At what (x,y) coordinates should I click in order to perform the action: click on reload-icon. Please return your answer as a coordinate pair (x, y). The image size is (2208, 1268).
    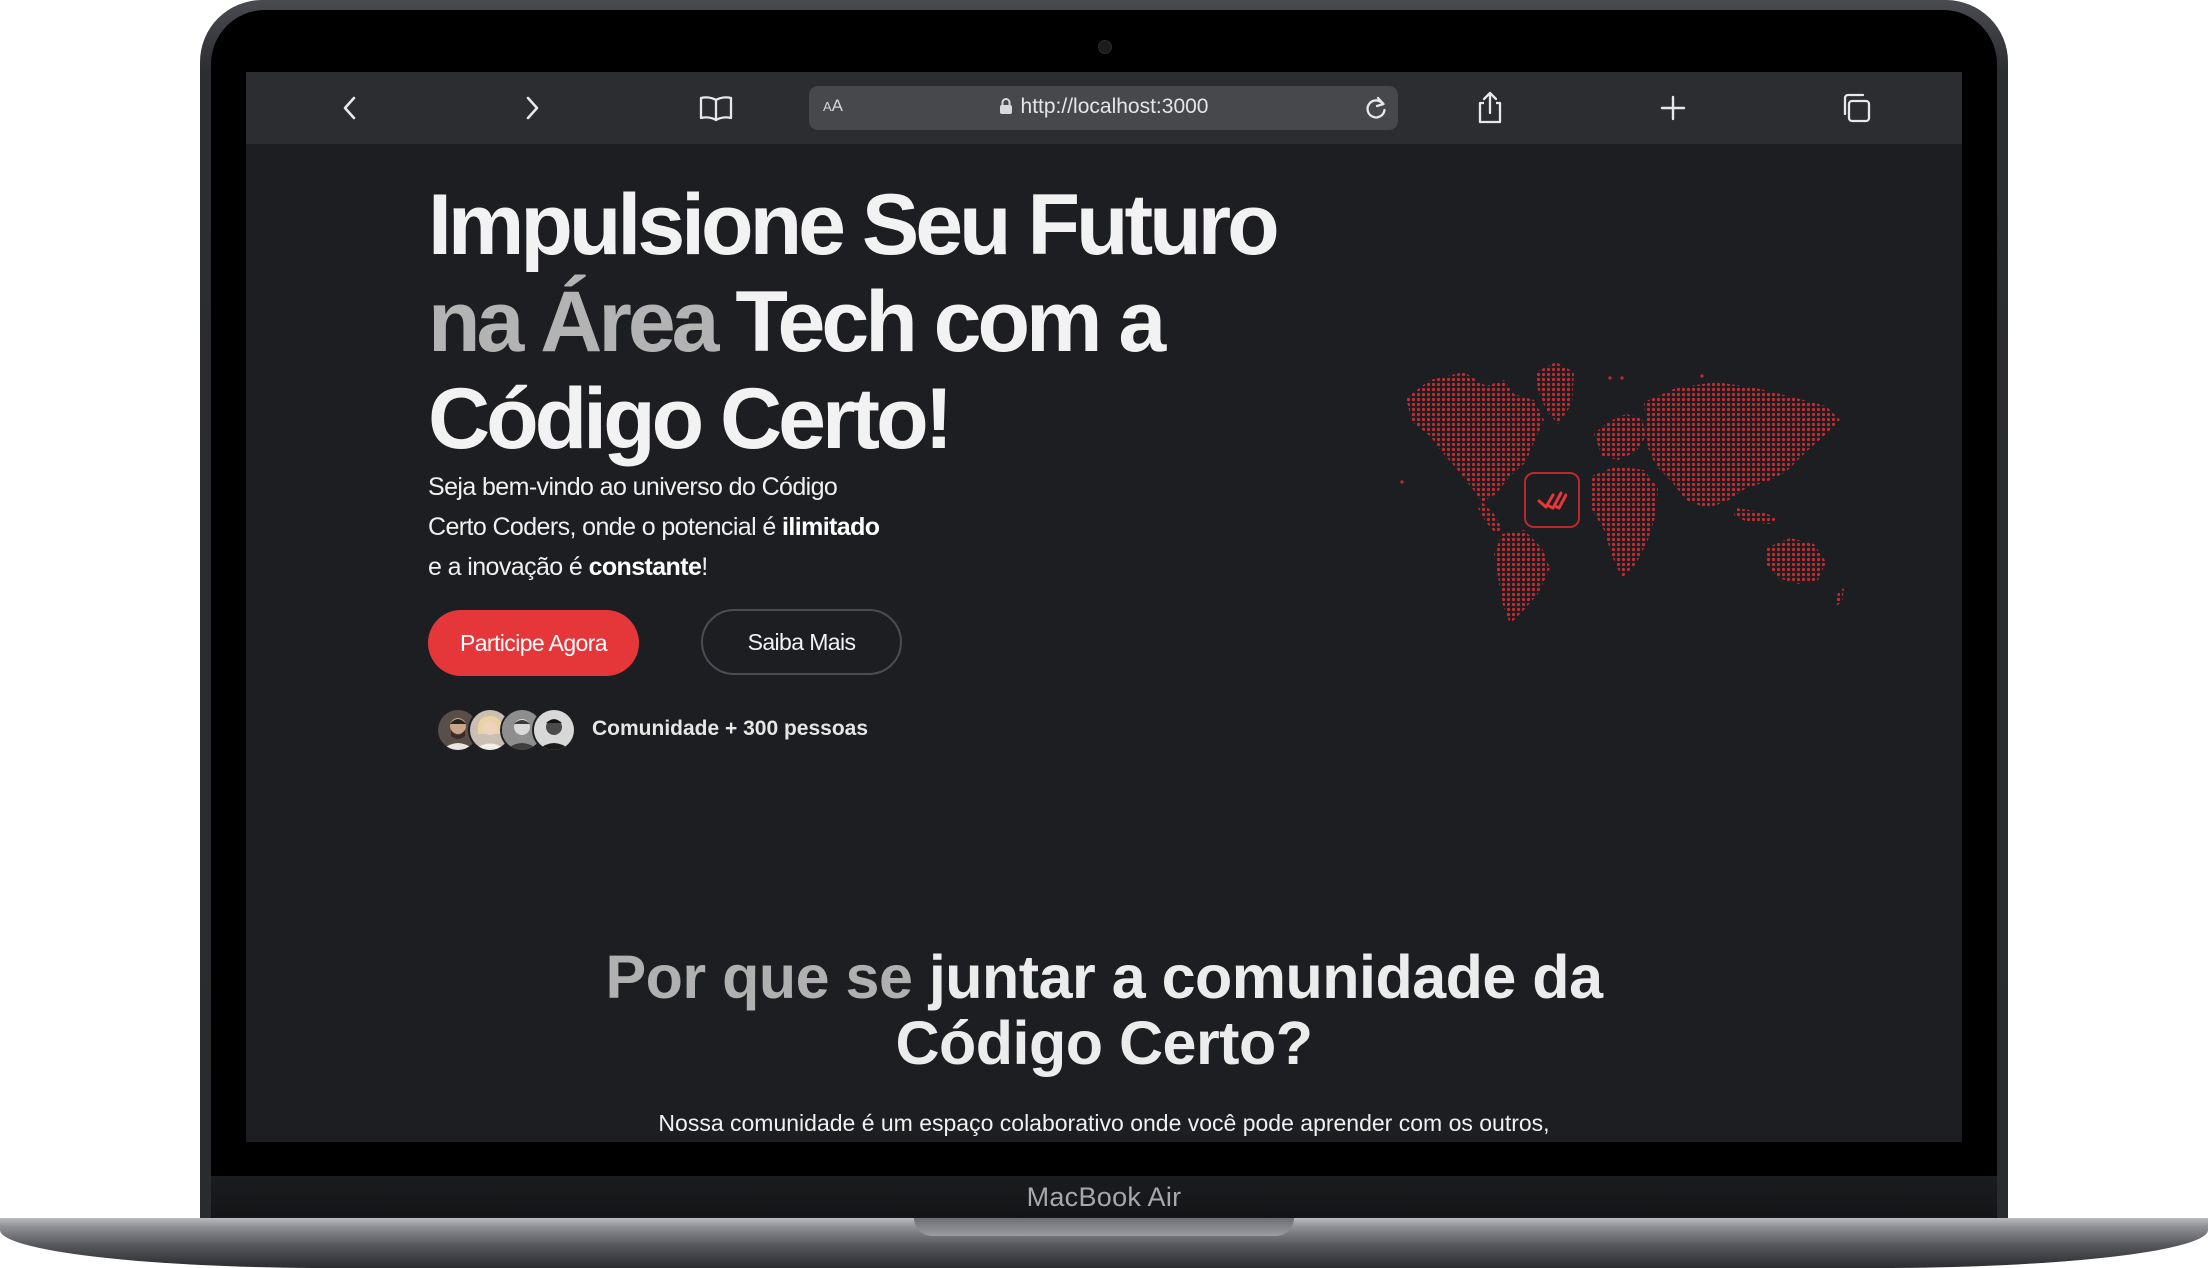
    Looking at the image, I should click on (1376, 111).